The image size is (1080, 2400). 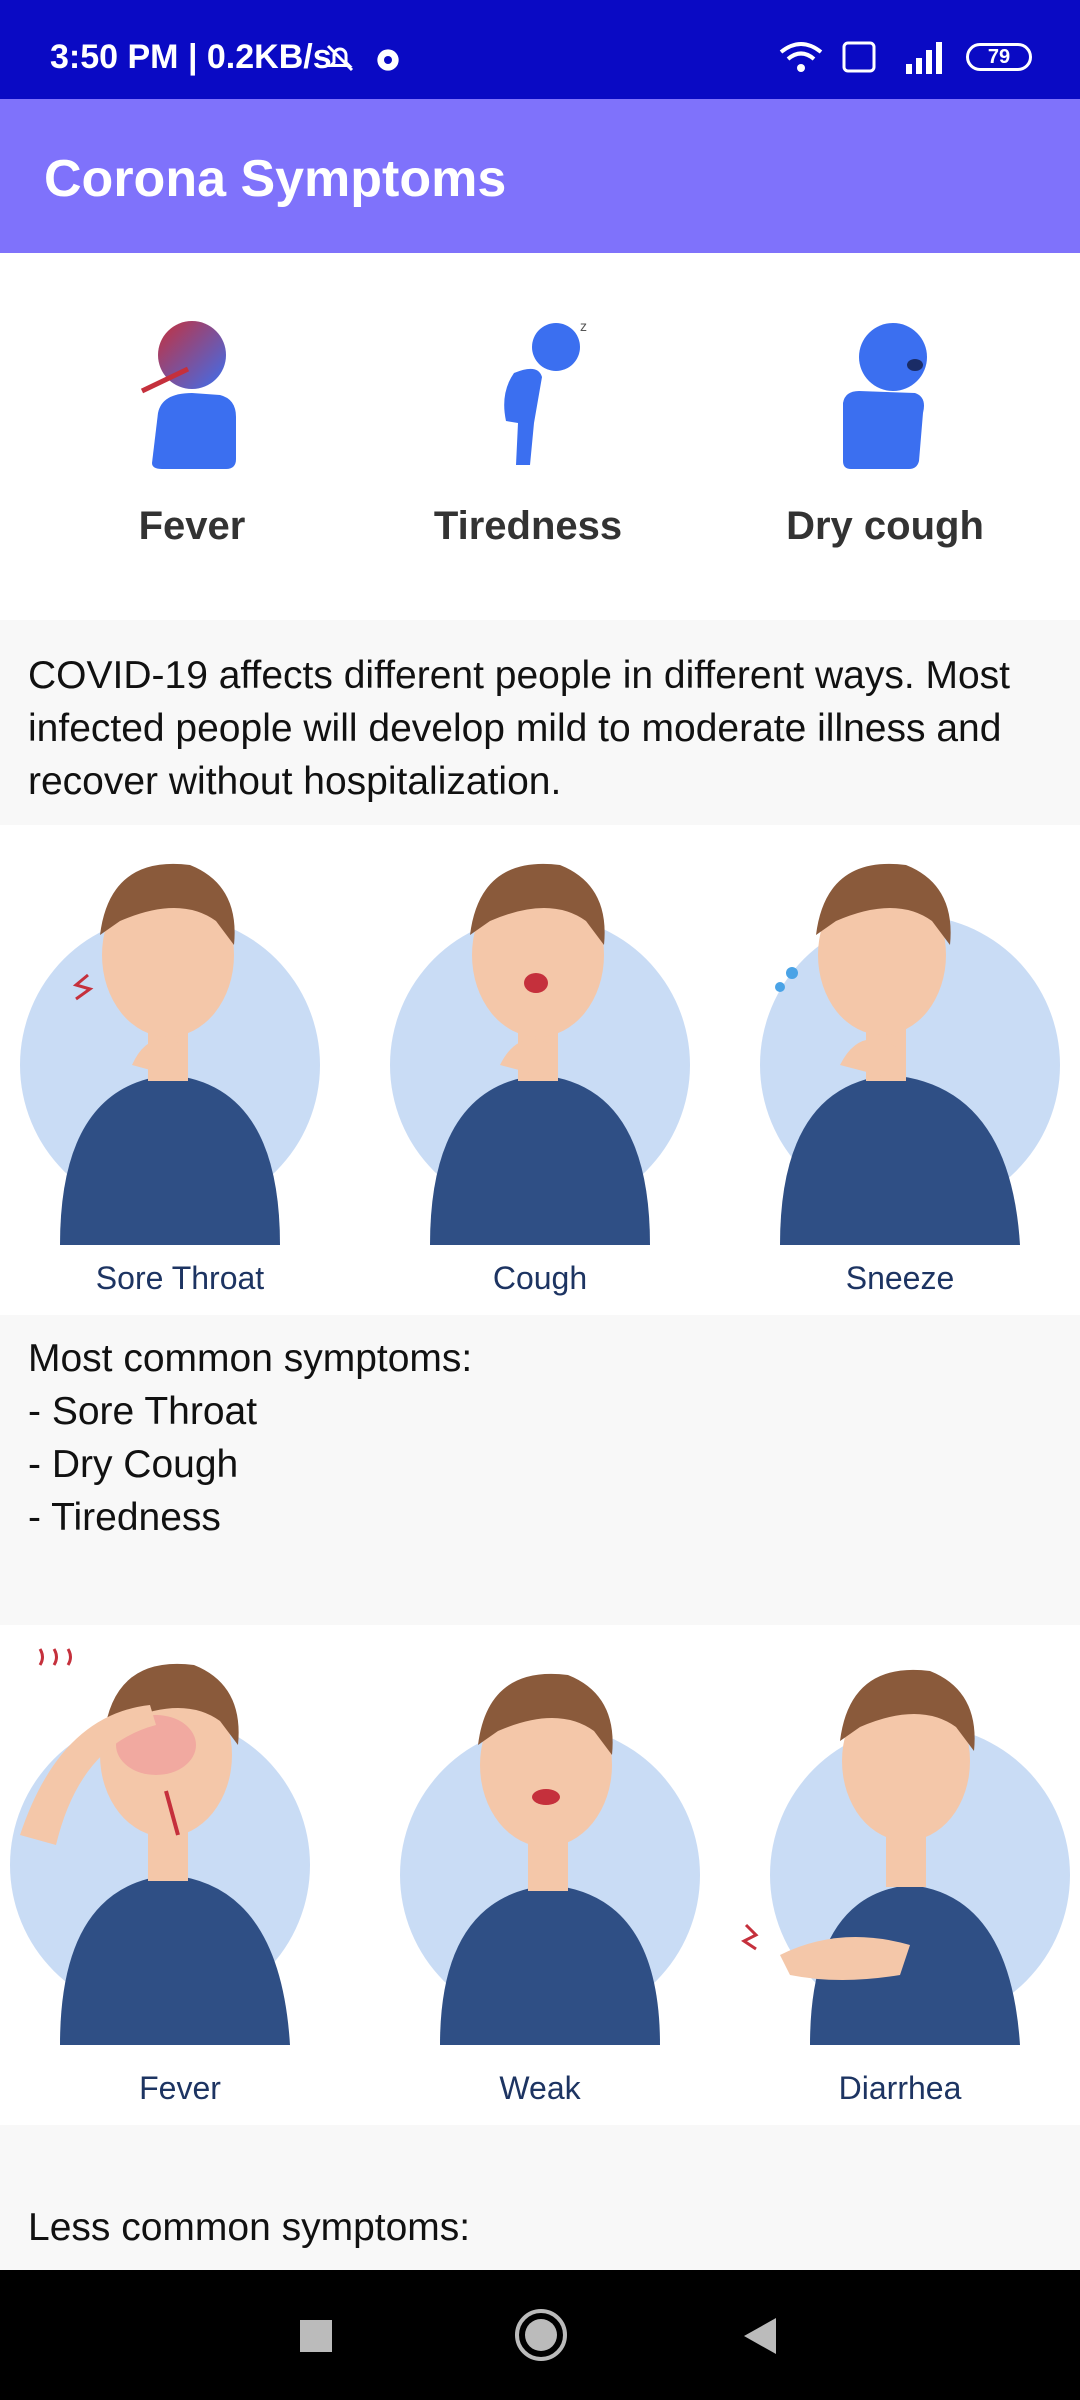 What do you see at coordinates (905, 1857) in the screenshot?
I see `diarrhea-illustration` at bounding box center [905, 1857].